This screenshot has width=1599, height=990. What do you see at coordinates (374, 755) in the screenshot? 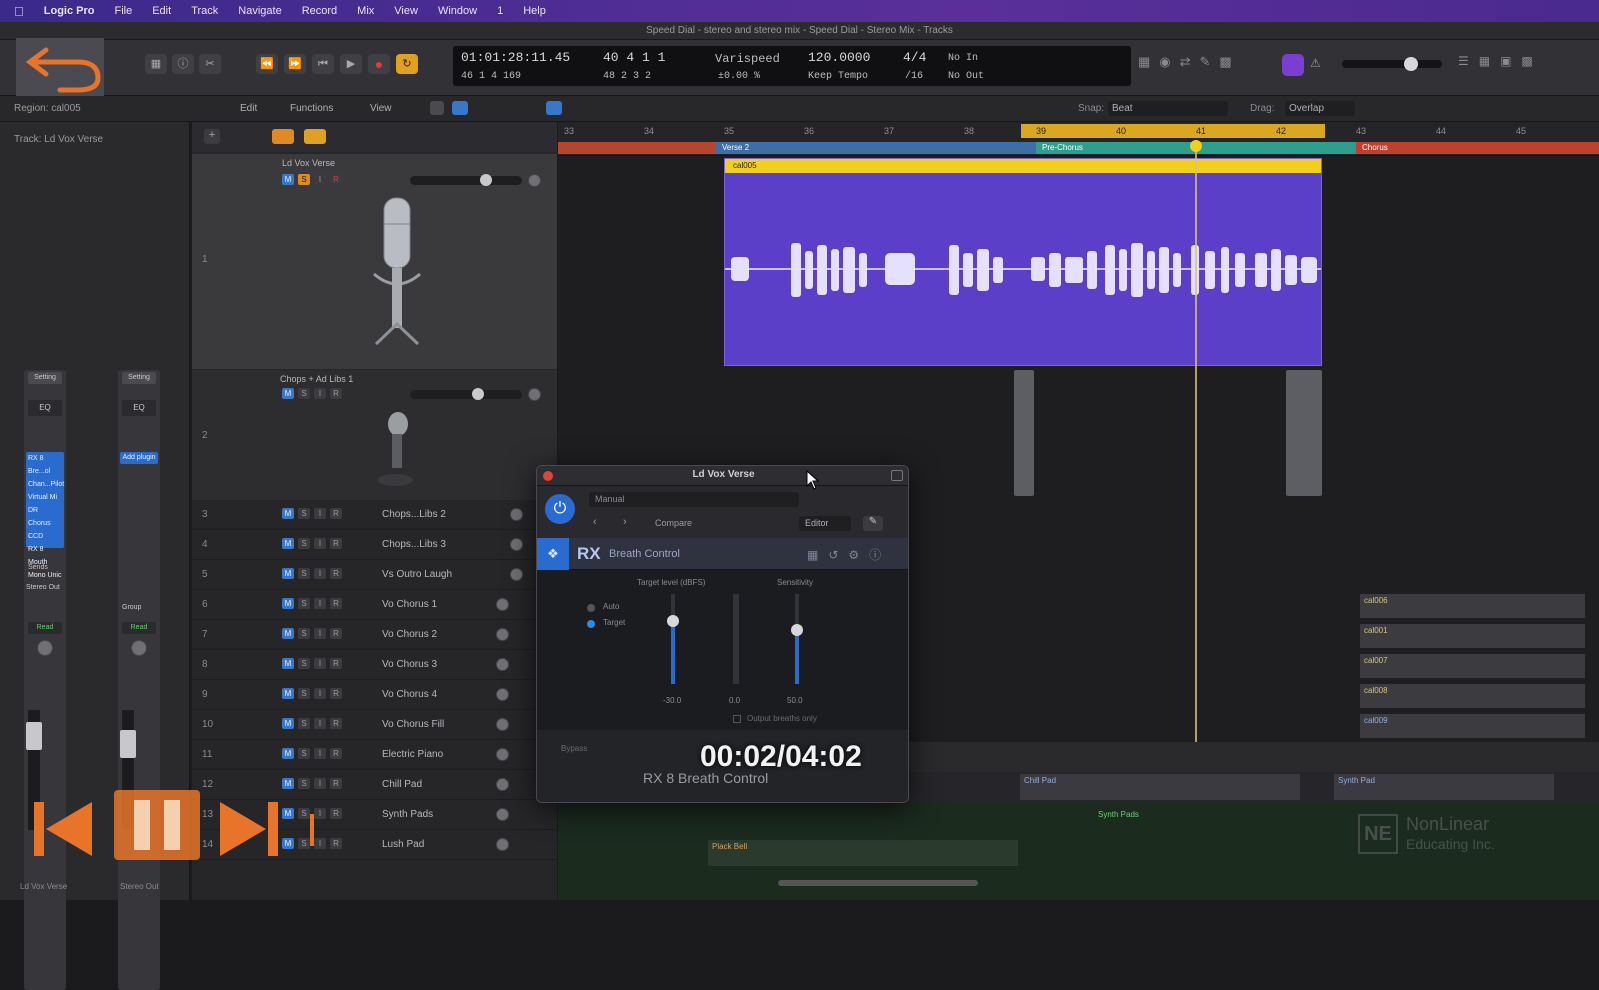
I see `track-row-11: 11 M S I R Electric Piano` at bounding box center [374, 755].